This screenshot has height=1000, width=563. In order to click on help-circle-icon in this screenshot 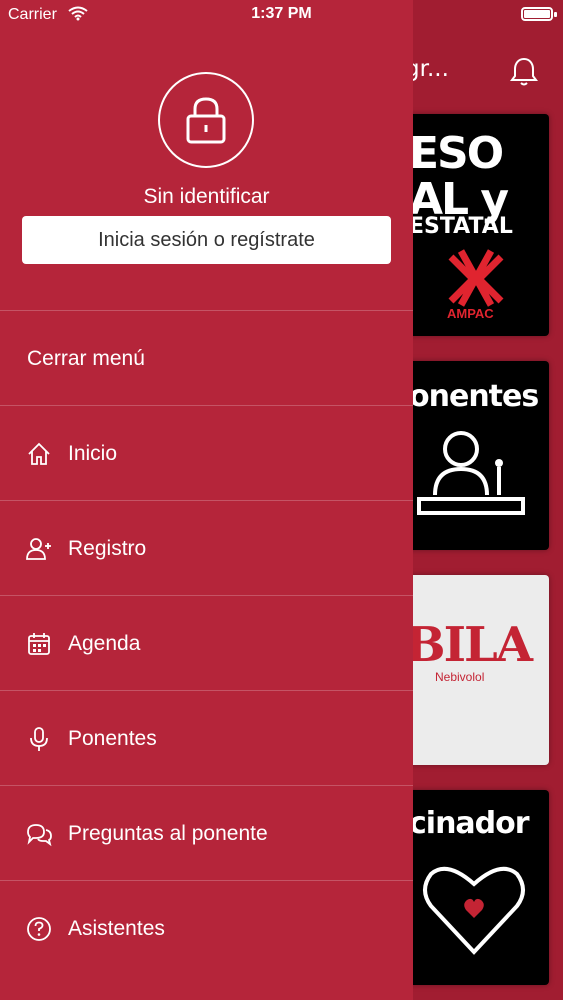, I will do `click(39, 929)`.